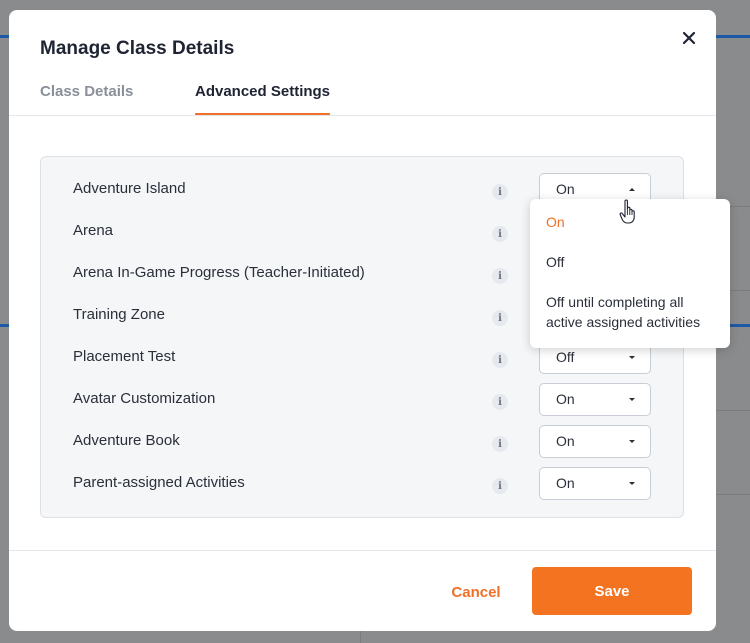 The height and width of the screenshot is (643, 750). What do you see at coordinates (565, 357) in the screenshot?
I see `select-value: Off` at bounding box center [565, 357].